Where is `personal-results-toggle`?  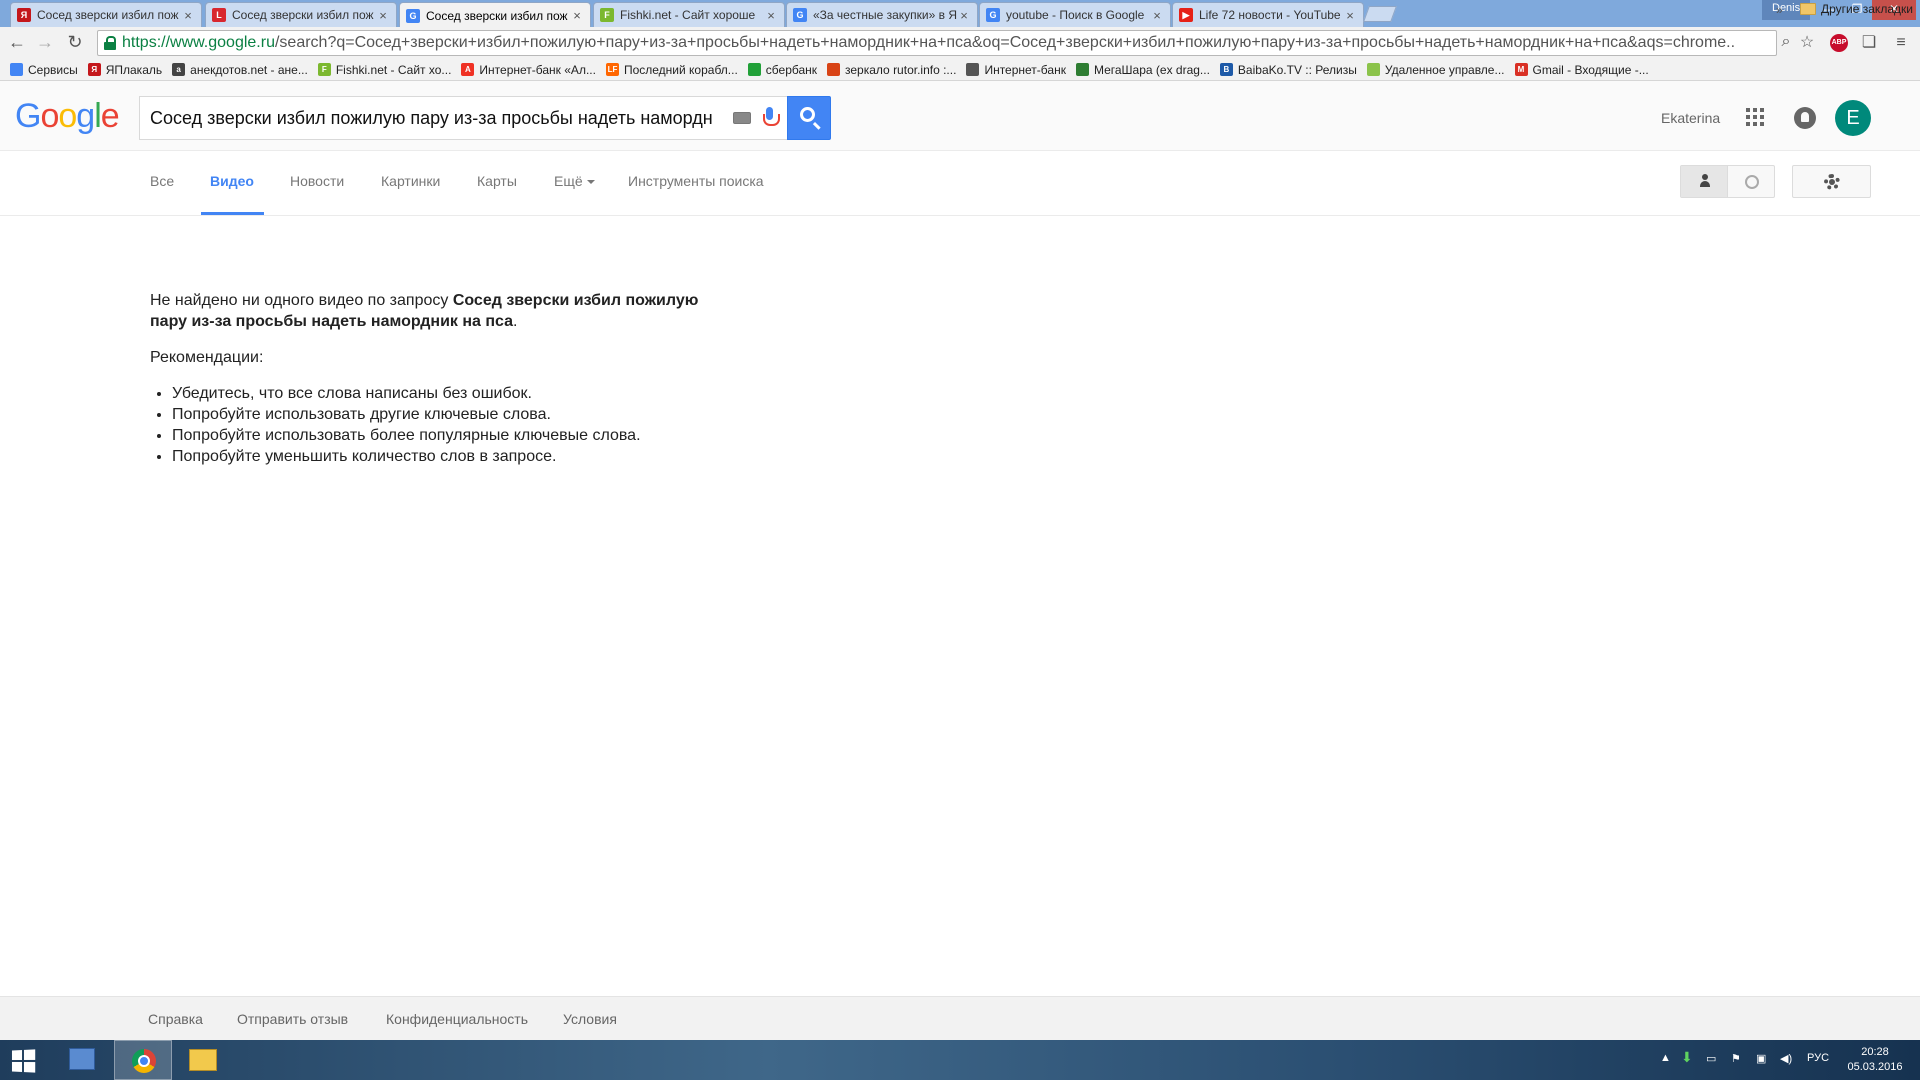
personal-results-toggle is located at coordinates (1727, 181).